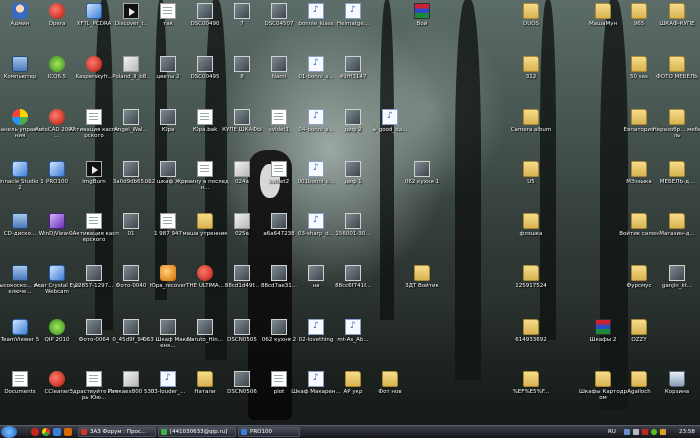 The width and height of the screenshot is (700, 438). I want to click on tray-volume-icon, so click(636, 432).